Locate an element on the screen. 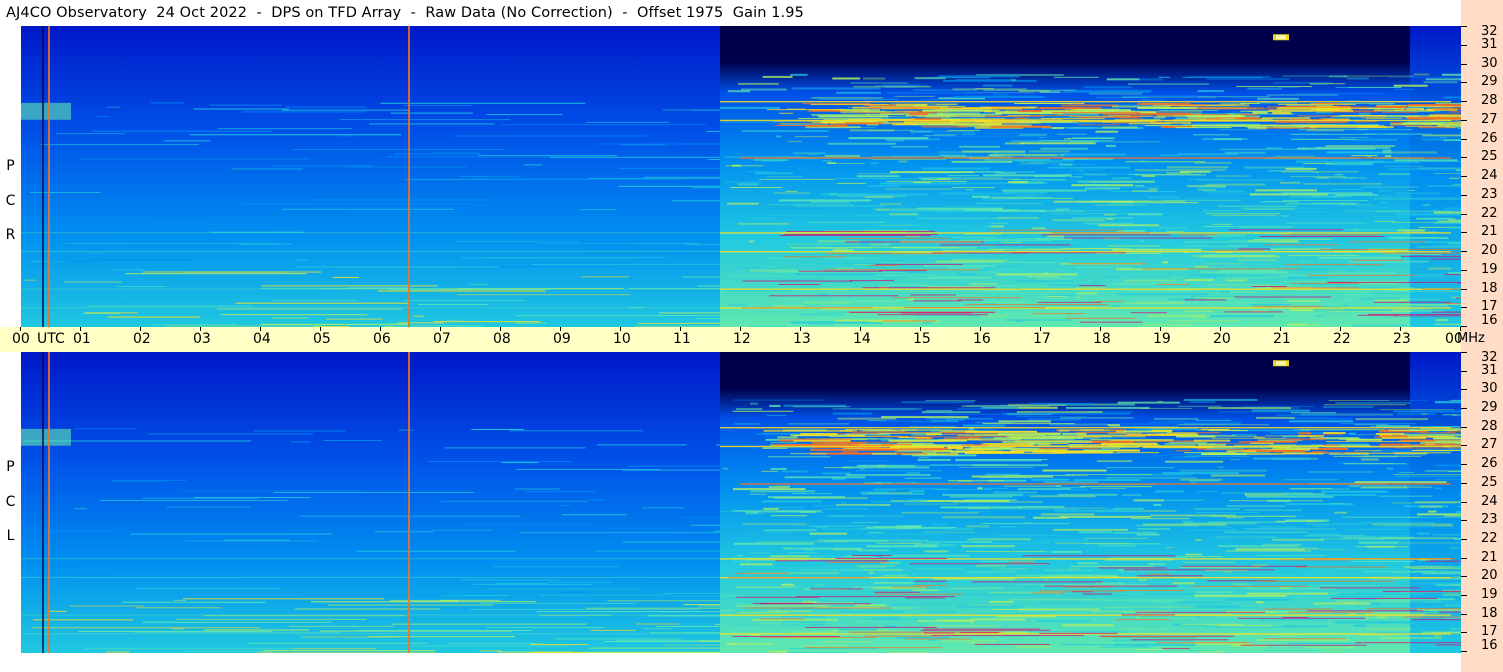 Image resolution: width=1503 pixels, height=672 pixels. time-axis-label: 06 is located at coordinates (382, 339).